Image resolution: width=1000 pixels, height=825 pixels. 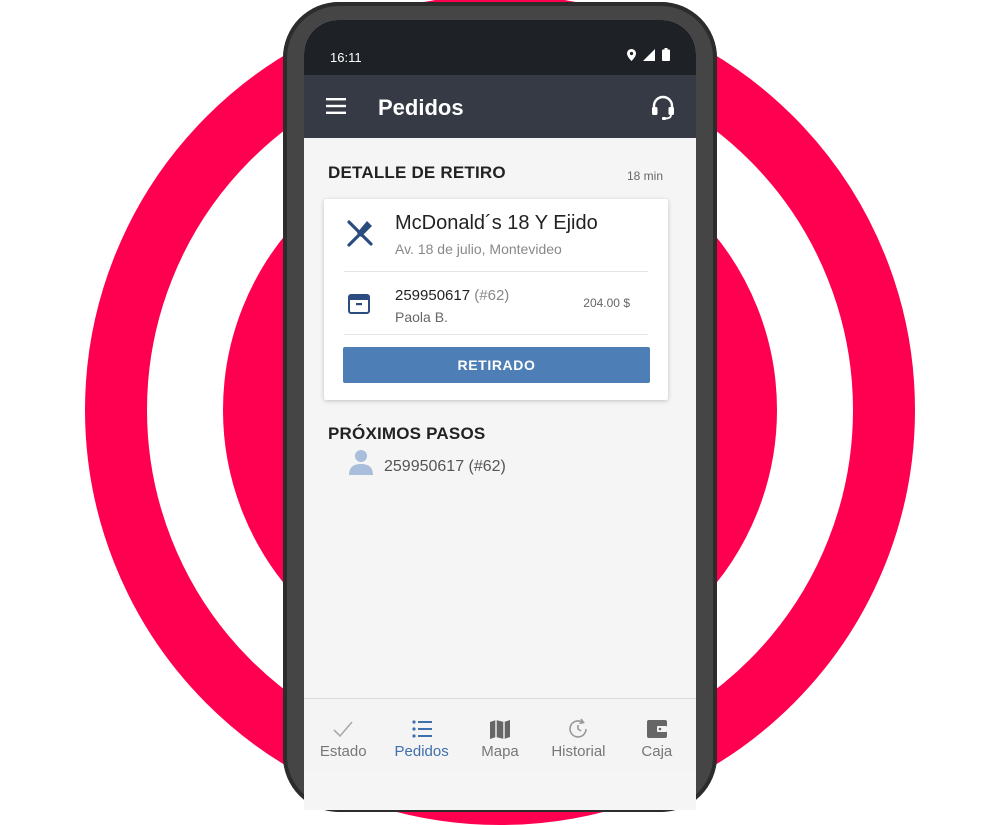 I want to click on next-steps-section-title: PRÓXIMOS PASOS, so click(x=407, y=433).